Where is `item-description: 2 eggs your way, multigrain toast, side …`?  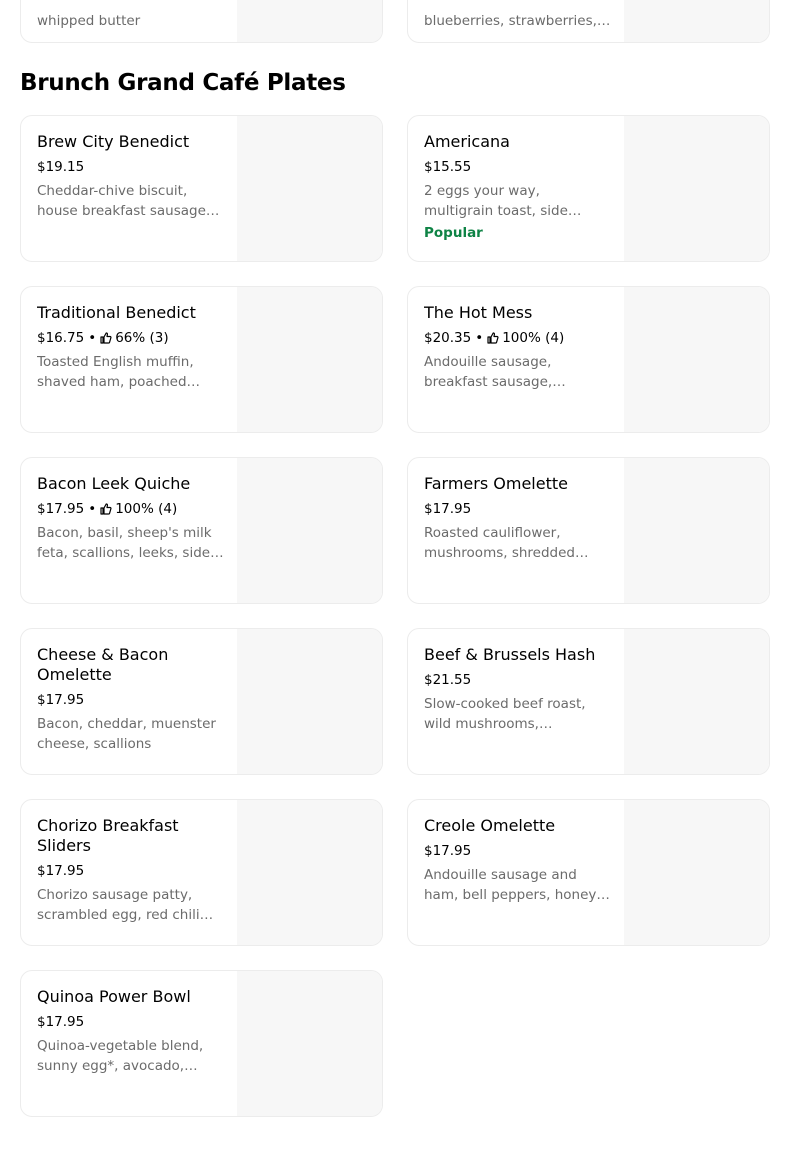
item-description: 2 eggs your way, multigrain toast, side … is located at coordinates (496, 201).